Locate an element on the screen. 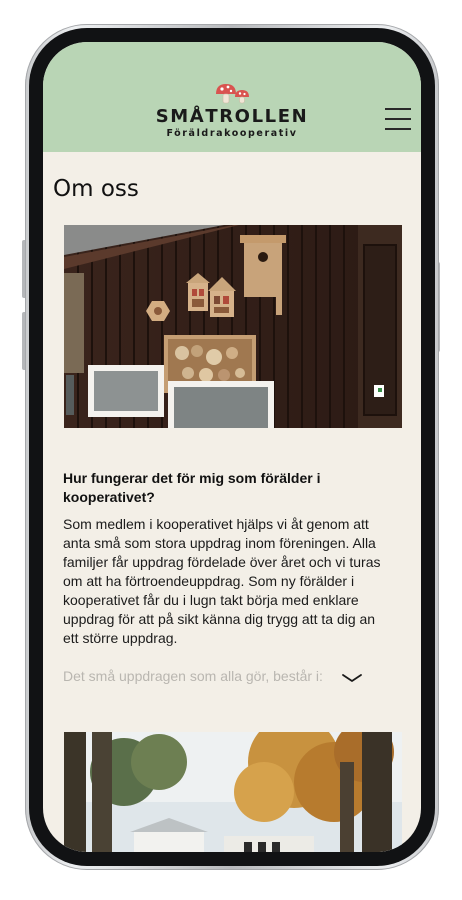  site-logo: SMÅTROLLEN Föräldrakooperativ is located at coordinates (232, 110).